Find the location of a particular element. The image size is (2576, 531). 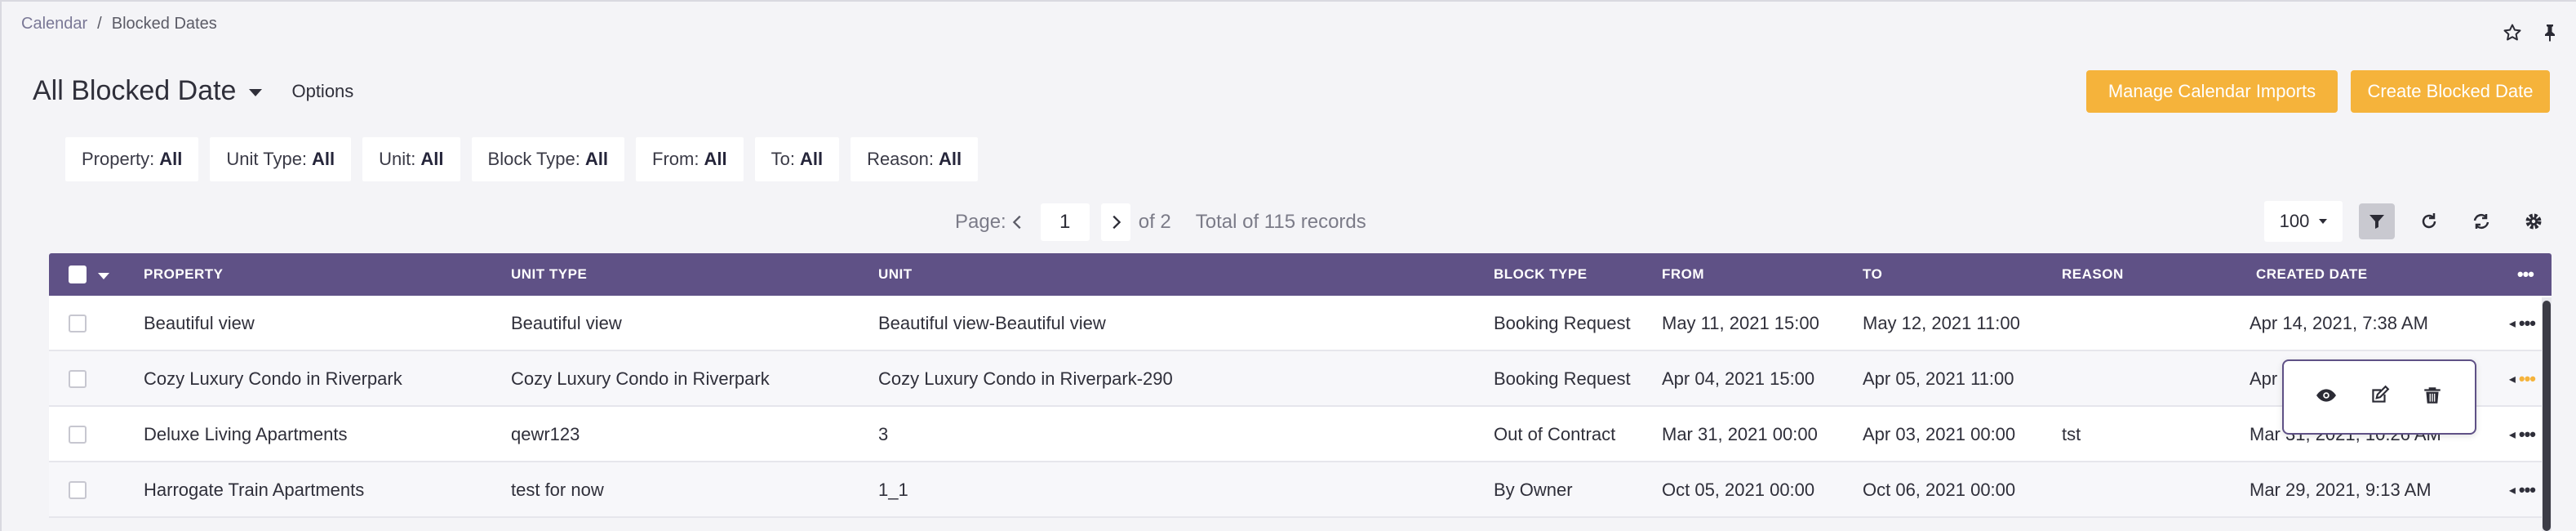

page-title: All Blocked Date is located at coordinates (134, 91).